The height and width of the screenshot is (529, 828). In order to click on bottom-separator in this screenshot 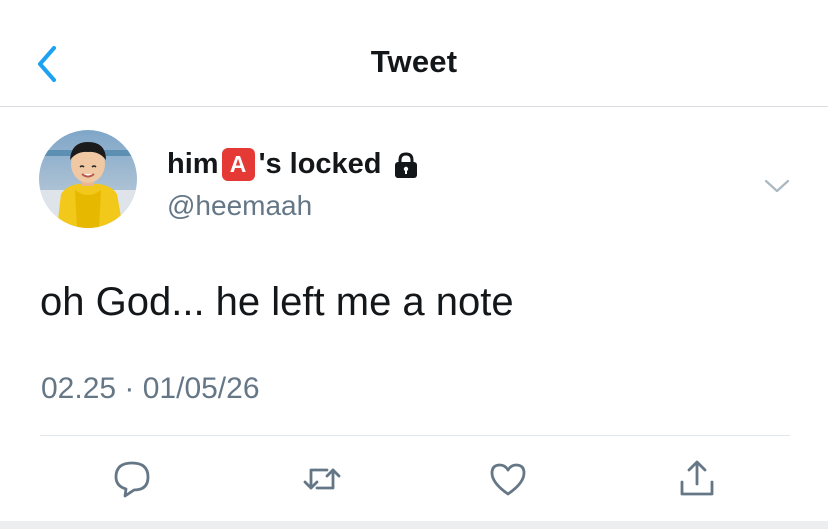, I will do `click(414, 525)`.